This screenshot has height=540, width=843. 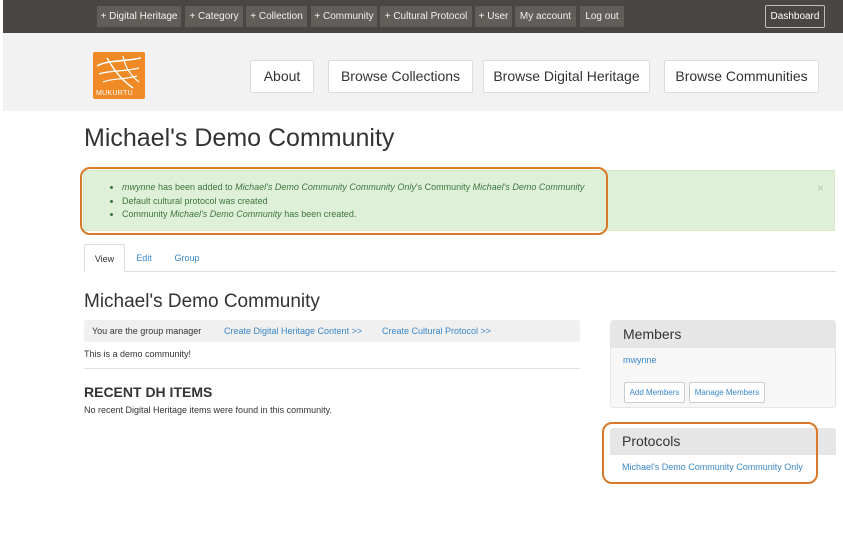 What do you see at coordinates (545, 16) in the screenshot?
I see `my-account-button: My account` at bounding box center [545, 16].